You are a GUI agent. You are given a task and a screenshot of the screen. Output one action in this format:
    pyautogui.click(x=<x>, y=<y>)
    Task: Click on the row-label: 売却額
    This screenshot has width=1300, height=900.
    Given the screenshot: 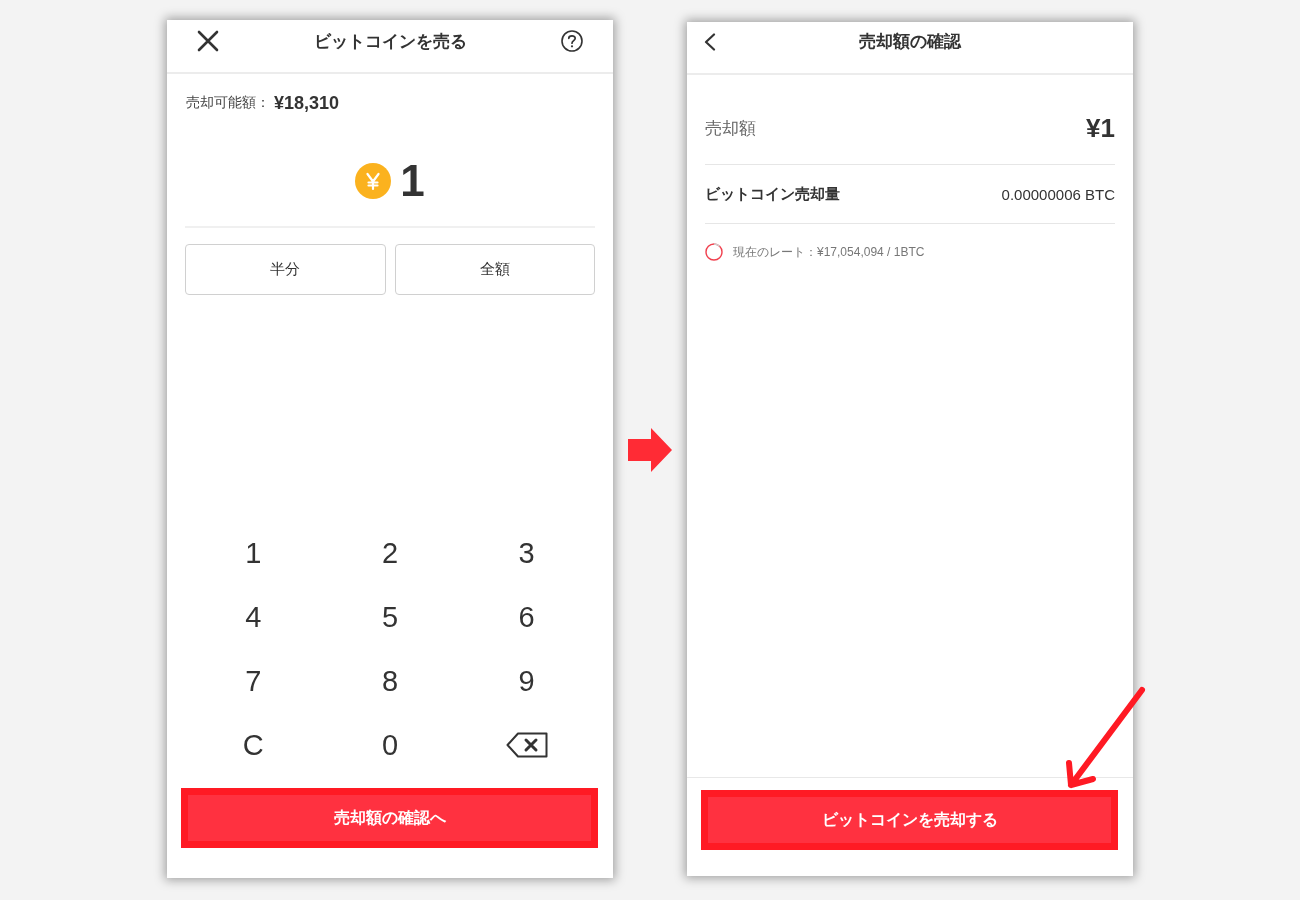 What is the action you would take?
    pyautogui.click(x=730, y=129)
    